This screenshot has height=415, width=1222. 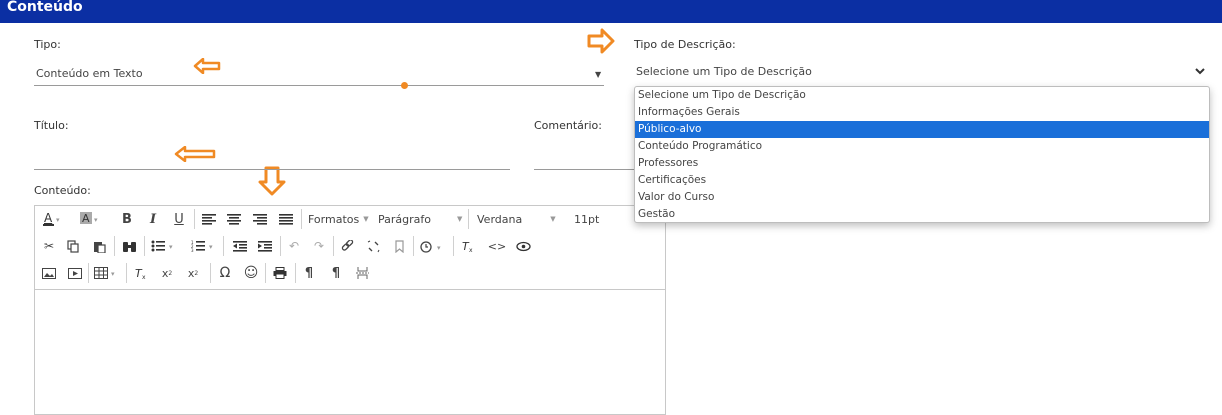 What do you see at coordinates (497, 246) in the screenshot?
I see `source-code-icon: <>` at bounding box center [497, 246].